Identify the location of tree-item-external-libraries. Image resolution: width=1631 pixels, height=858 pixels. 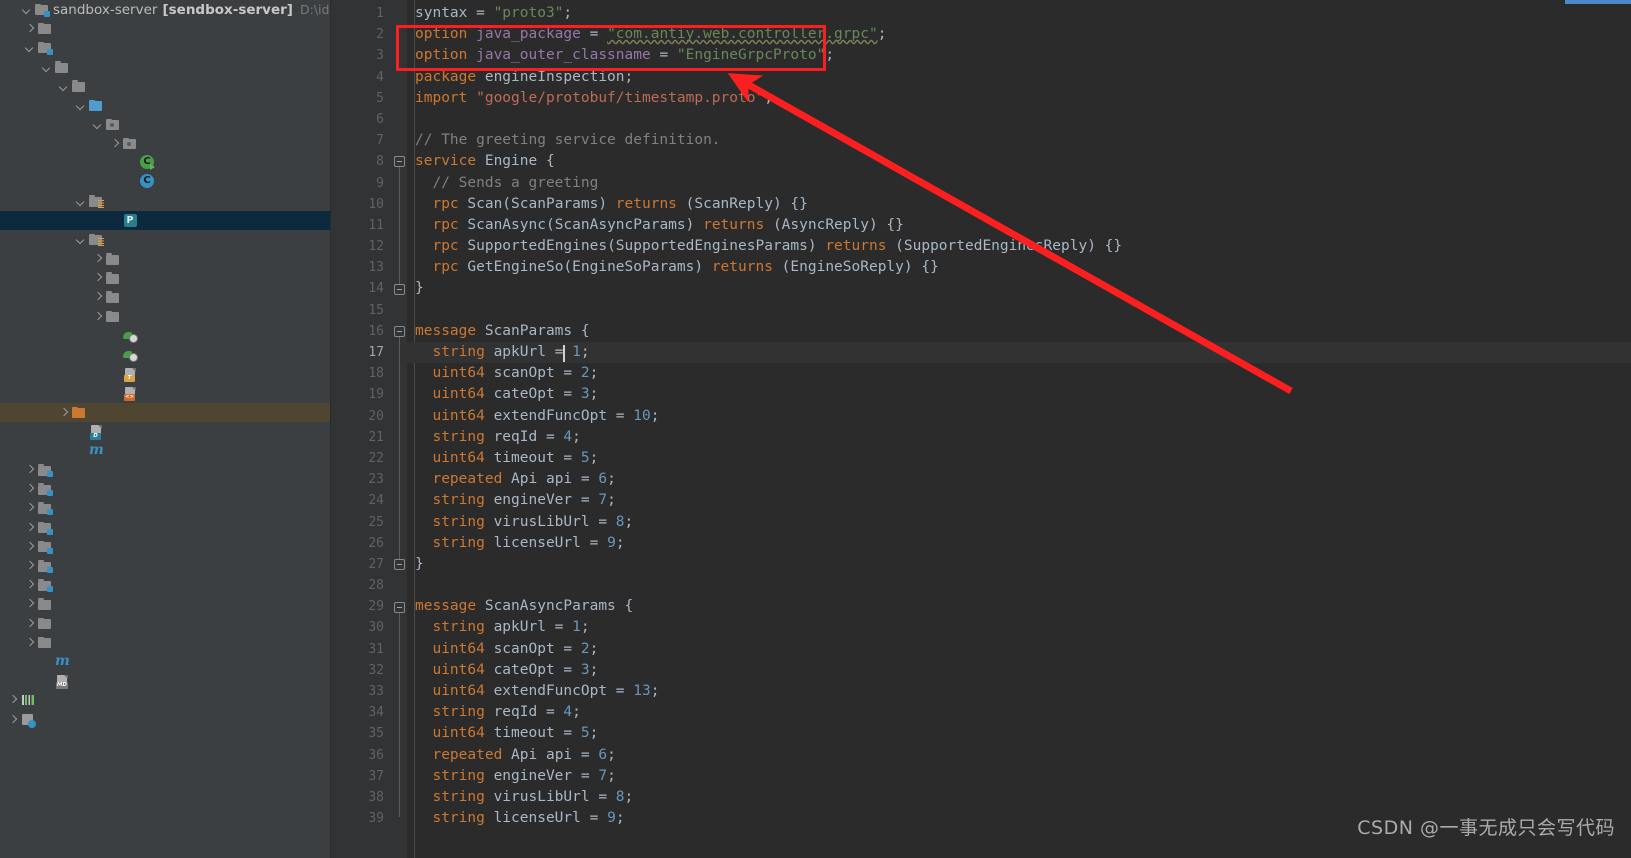
(165, 700).